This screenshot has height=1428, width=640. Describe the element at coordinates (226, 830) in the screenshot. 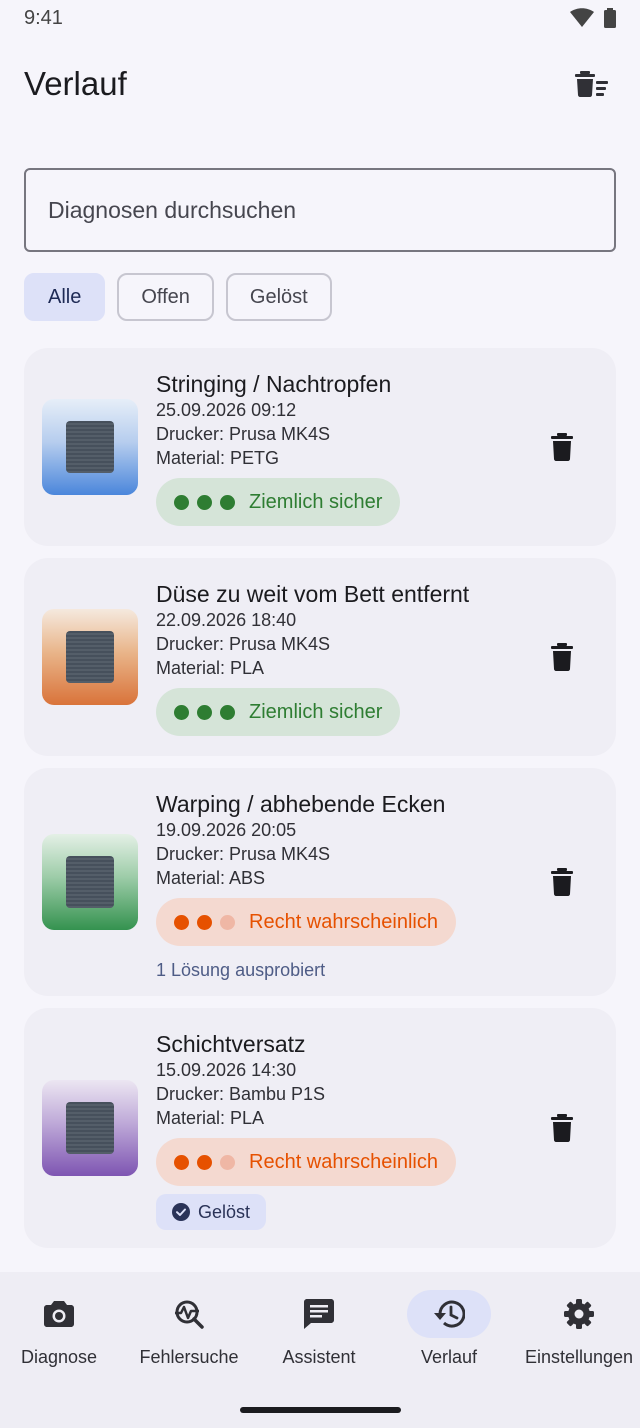

I see `card-date: 19.09.2026 20:05` at that location.